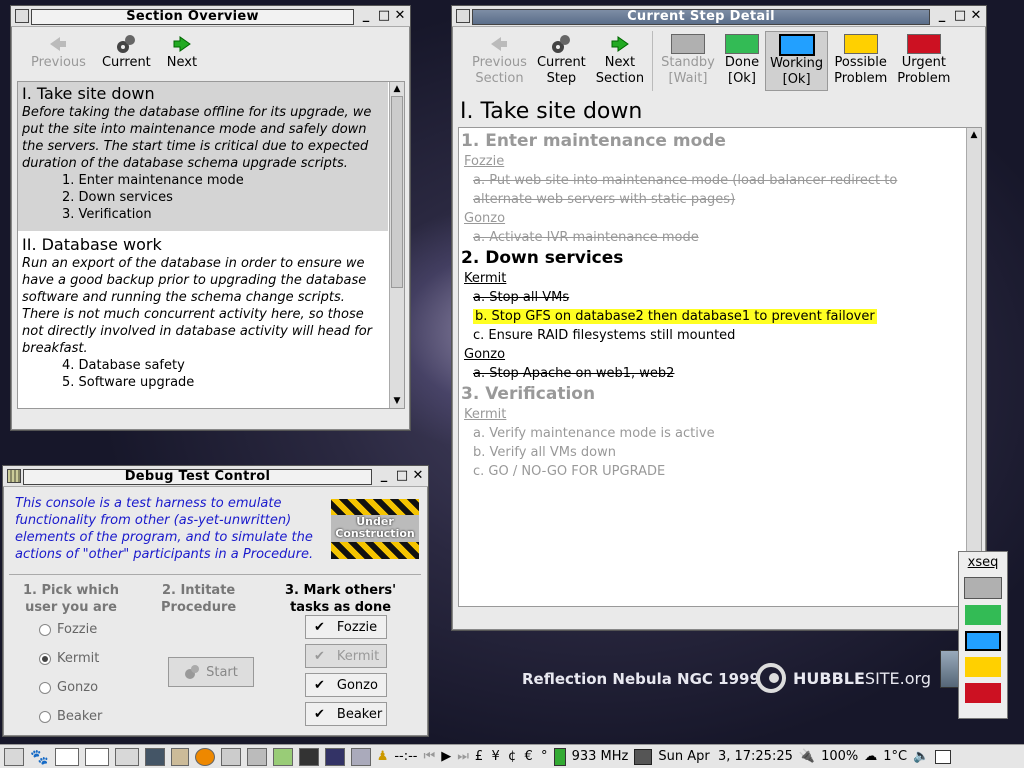  What do you see at coordinates (561, 44) in the screenshot?
I see `gears-icon` at bounding box center [561, 44].